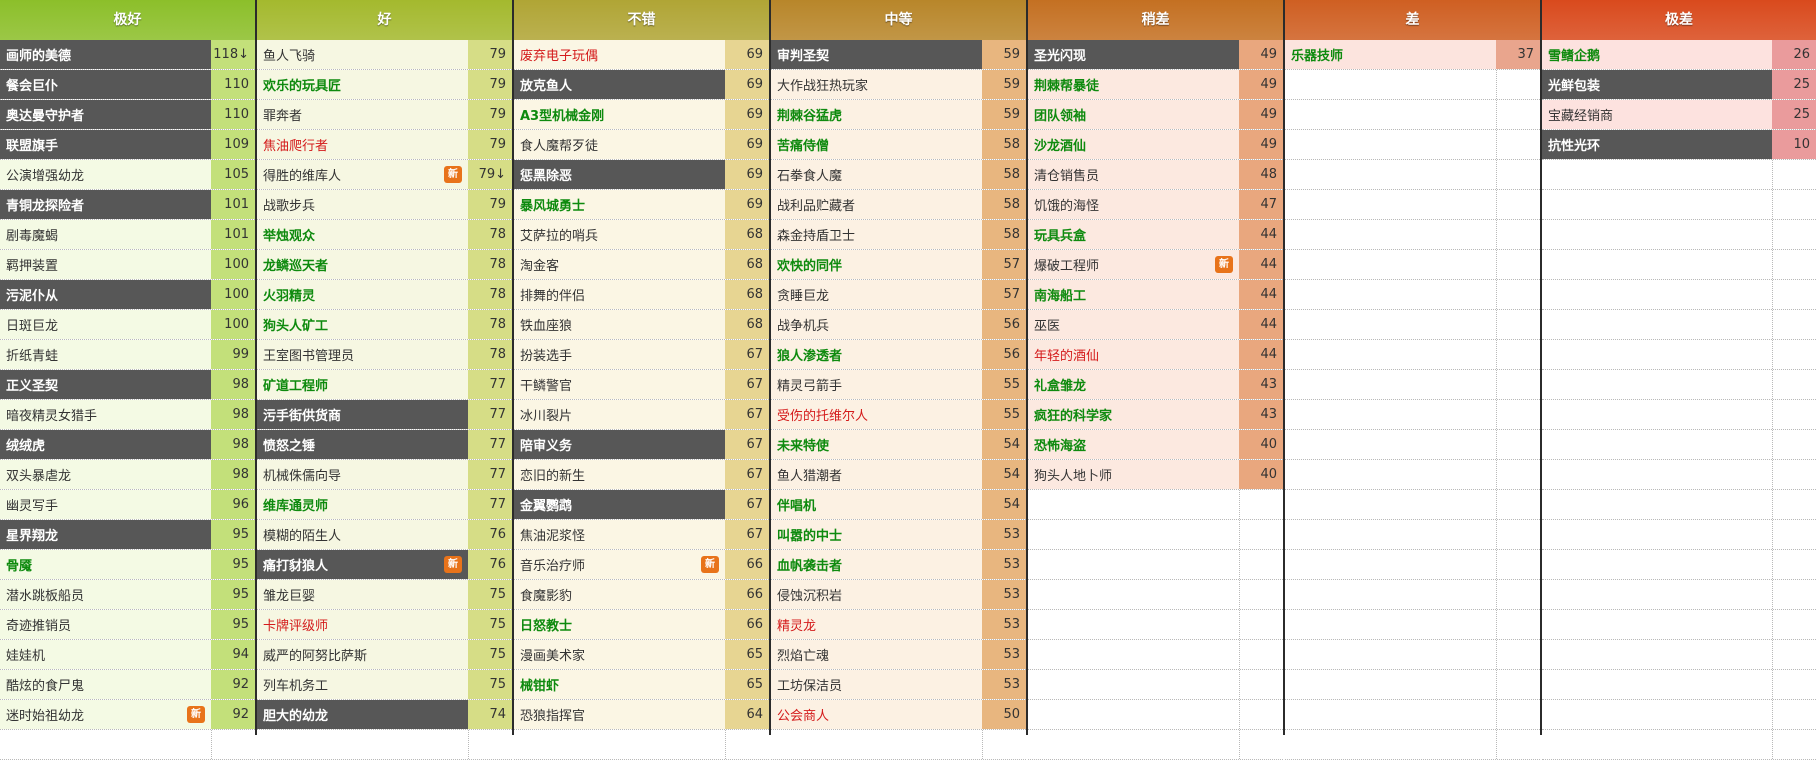 This screenshot has height=760, width=1816. Describe the element at coordinates (32, 324) in the screenshot. I see `card-name: 日斑巨龙` at that location.